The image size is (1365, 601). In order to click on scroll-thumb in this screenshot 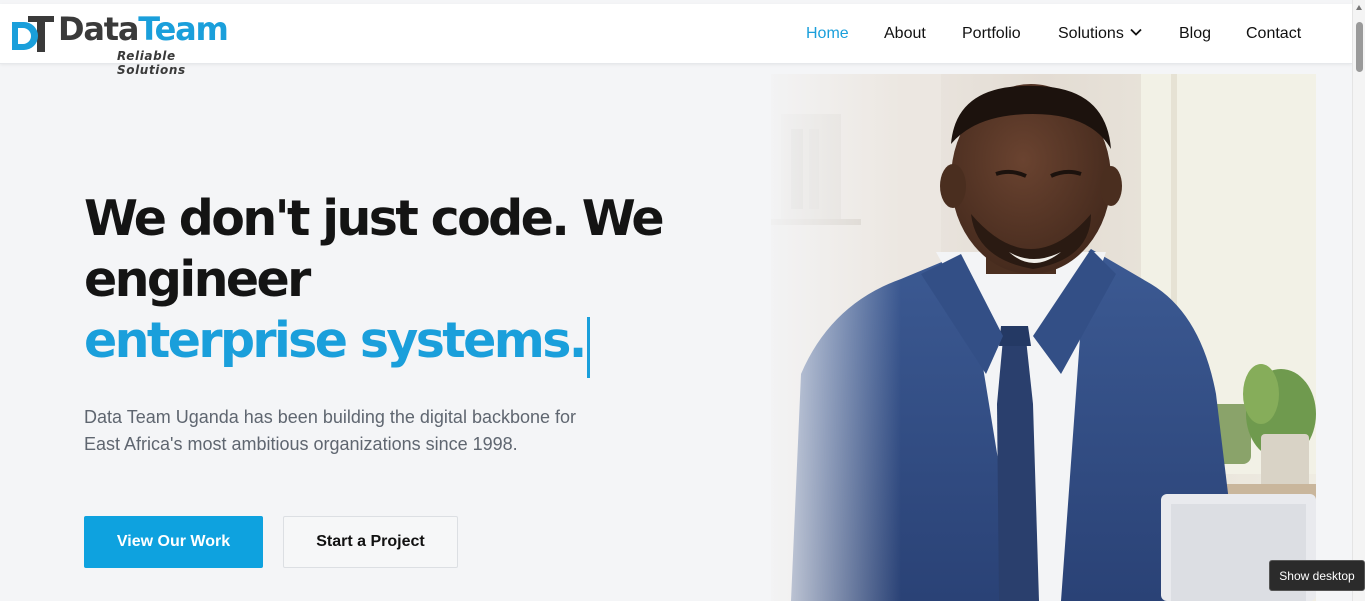, I will do `click(1359, 47)`.